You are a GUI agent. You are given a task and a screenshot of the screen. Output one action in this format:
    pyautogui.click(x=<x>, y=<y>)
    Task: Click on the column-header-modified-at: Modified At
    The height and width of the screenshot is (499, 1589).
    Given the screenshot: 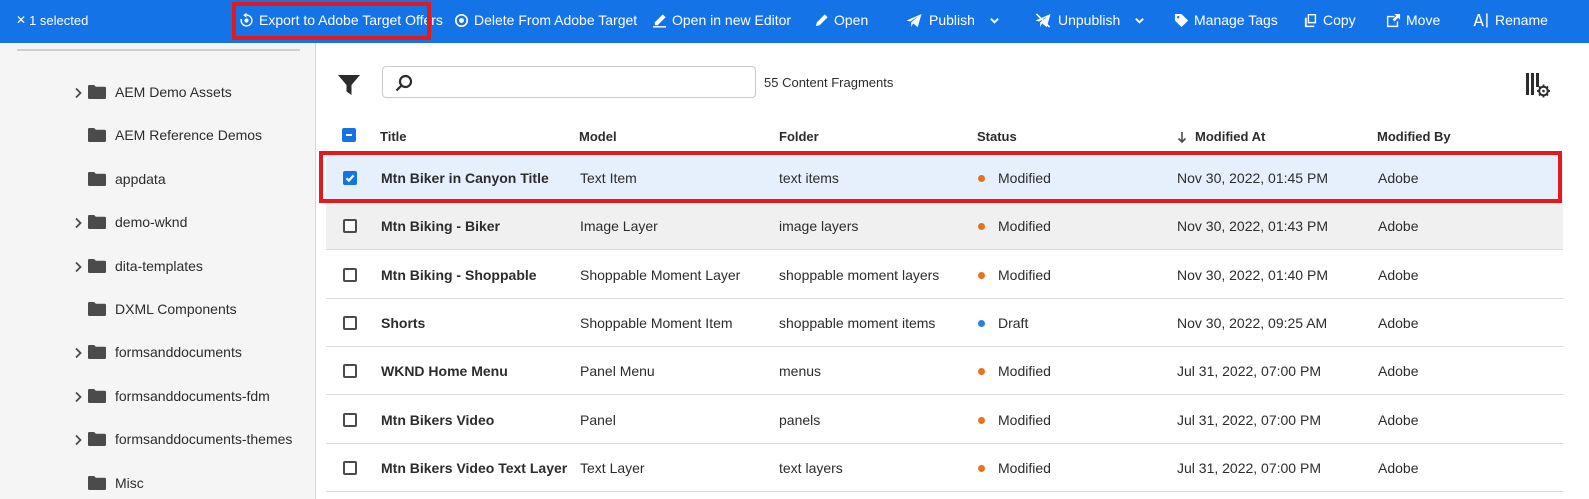 What is the action you would take?
    pyautogui.click(x=1230, y=136)
    